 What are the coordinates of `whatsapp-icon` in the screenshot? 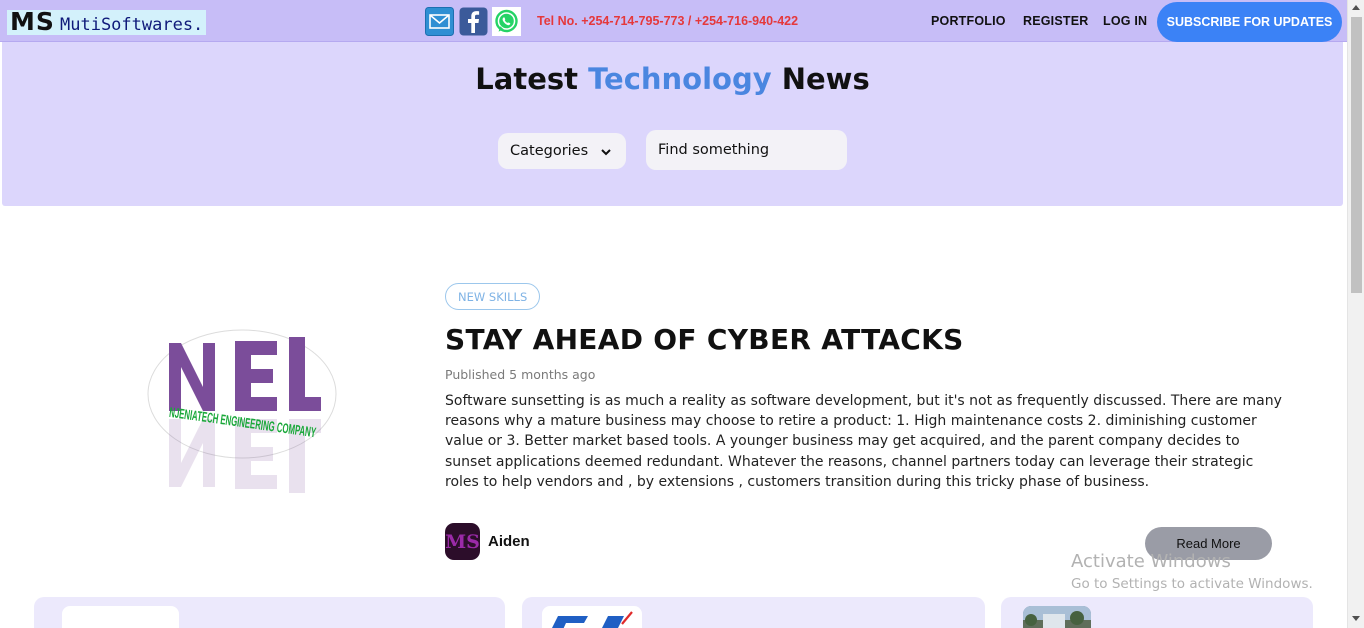 It's located at (506, 21).